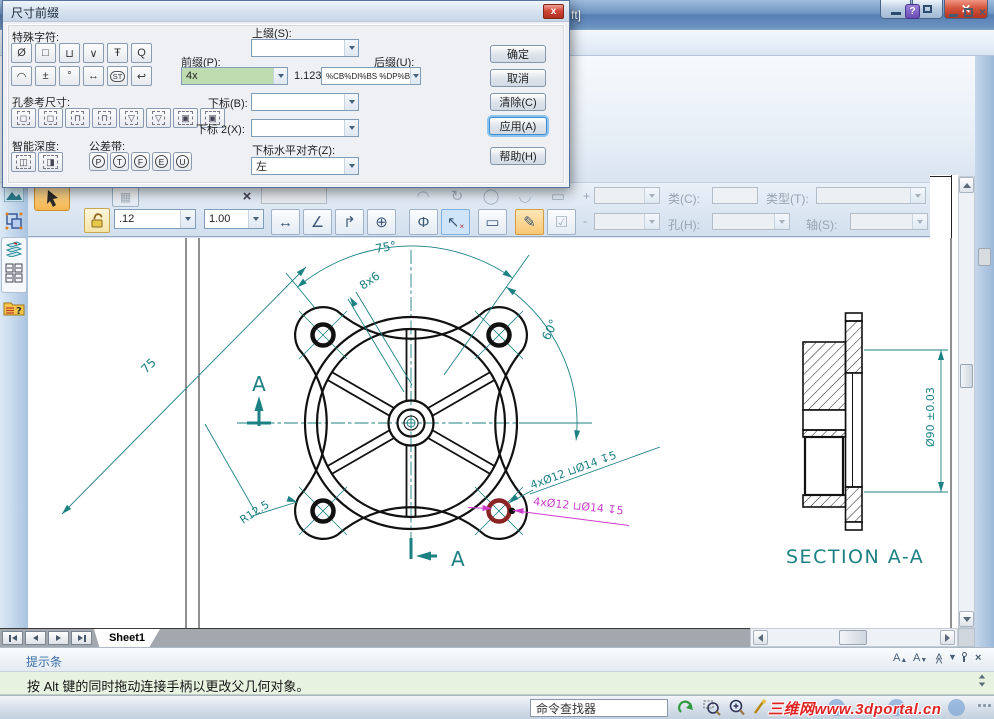 The image size is (994, 719). Describe the element at coordinates (81, 638) in the screenshot. I see `last-sheet-button` at that location.